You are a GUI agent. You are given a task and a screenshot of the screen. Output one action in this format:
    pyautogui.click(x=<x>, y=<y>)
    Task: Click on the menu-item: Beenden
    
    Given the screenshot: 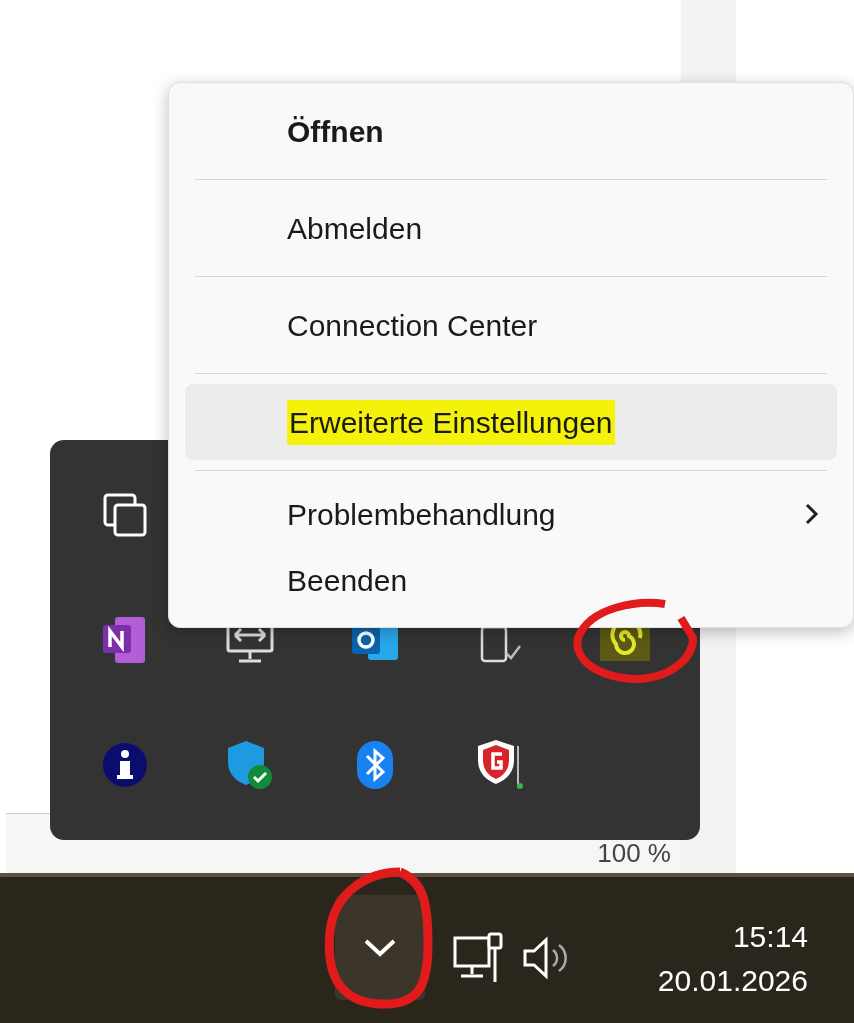 What is the action you would take?
    pyautogui.click(x=511, y=580)
    